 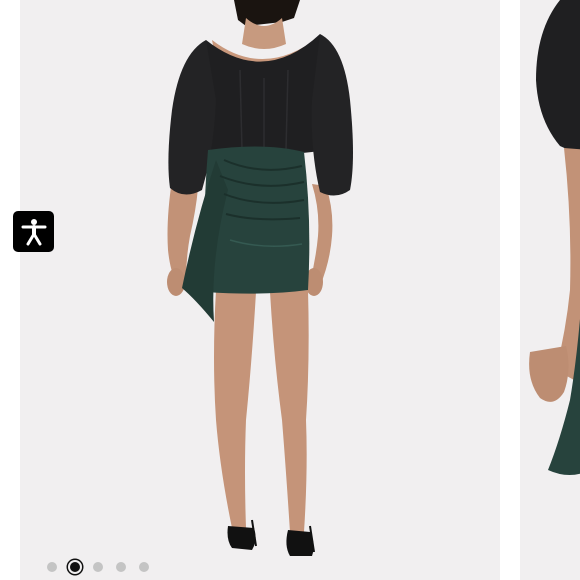 I want to click on carousel-pagination, so click(x=97, y=567).